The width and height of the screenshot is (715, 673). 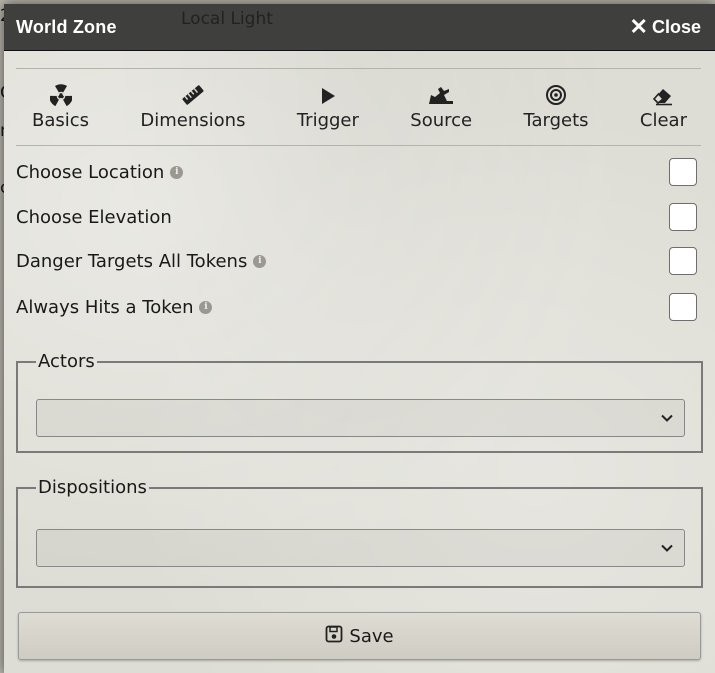 I want to click on close-button: ✕ Close, so click(x=665, y=27).